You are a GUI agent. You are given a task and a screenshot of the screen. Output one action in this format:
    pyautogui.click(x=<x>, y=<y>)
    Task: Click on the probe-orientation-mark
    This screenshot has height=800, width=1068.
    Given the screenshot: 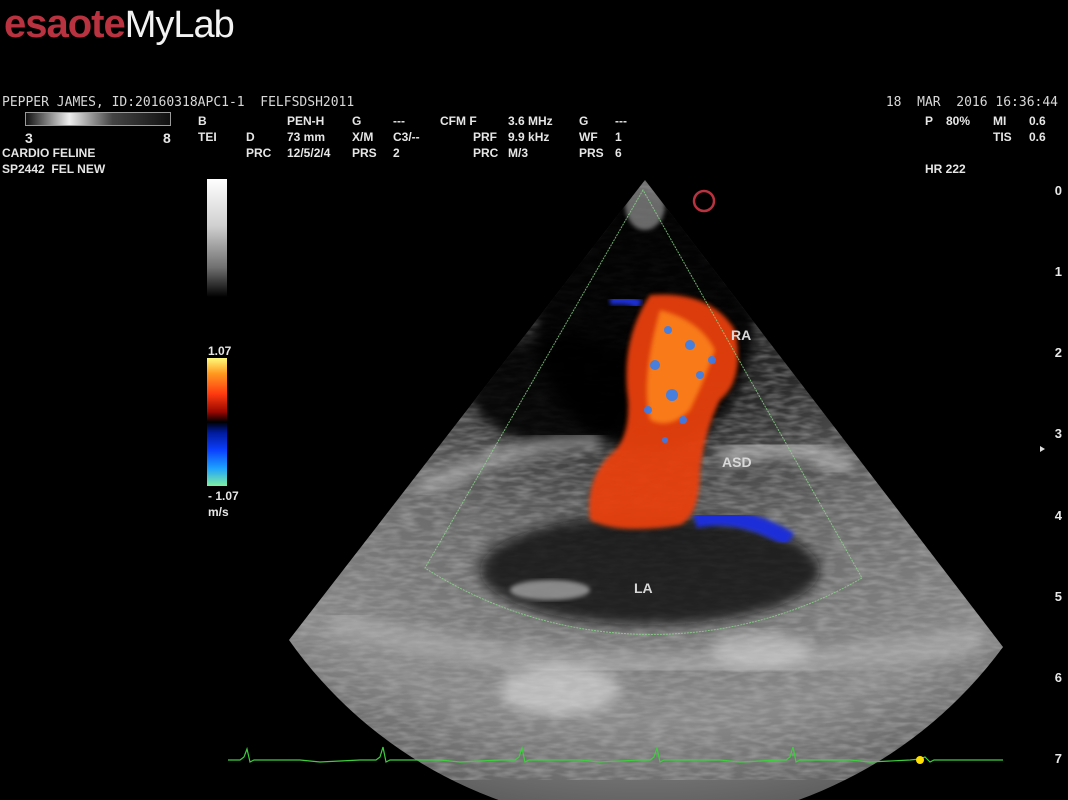 What is the action you would take?
    pyautogui.click(x=704, y=201)
    